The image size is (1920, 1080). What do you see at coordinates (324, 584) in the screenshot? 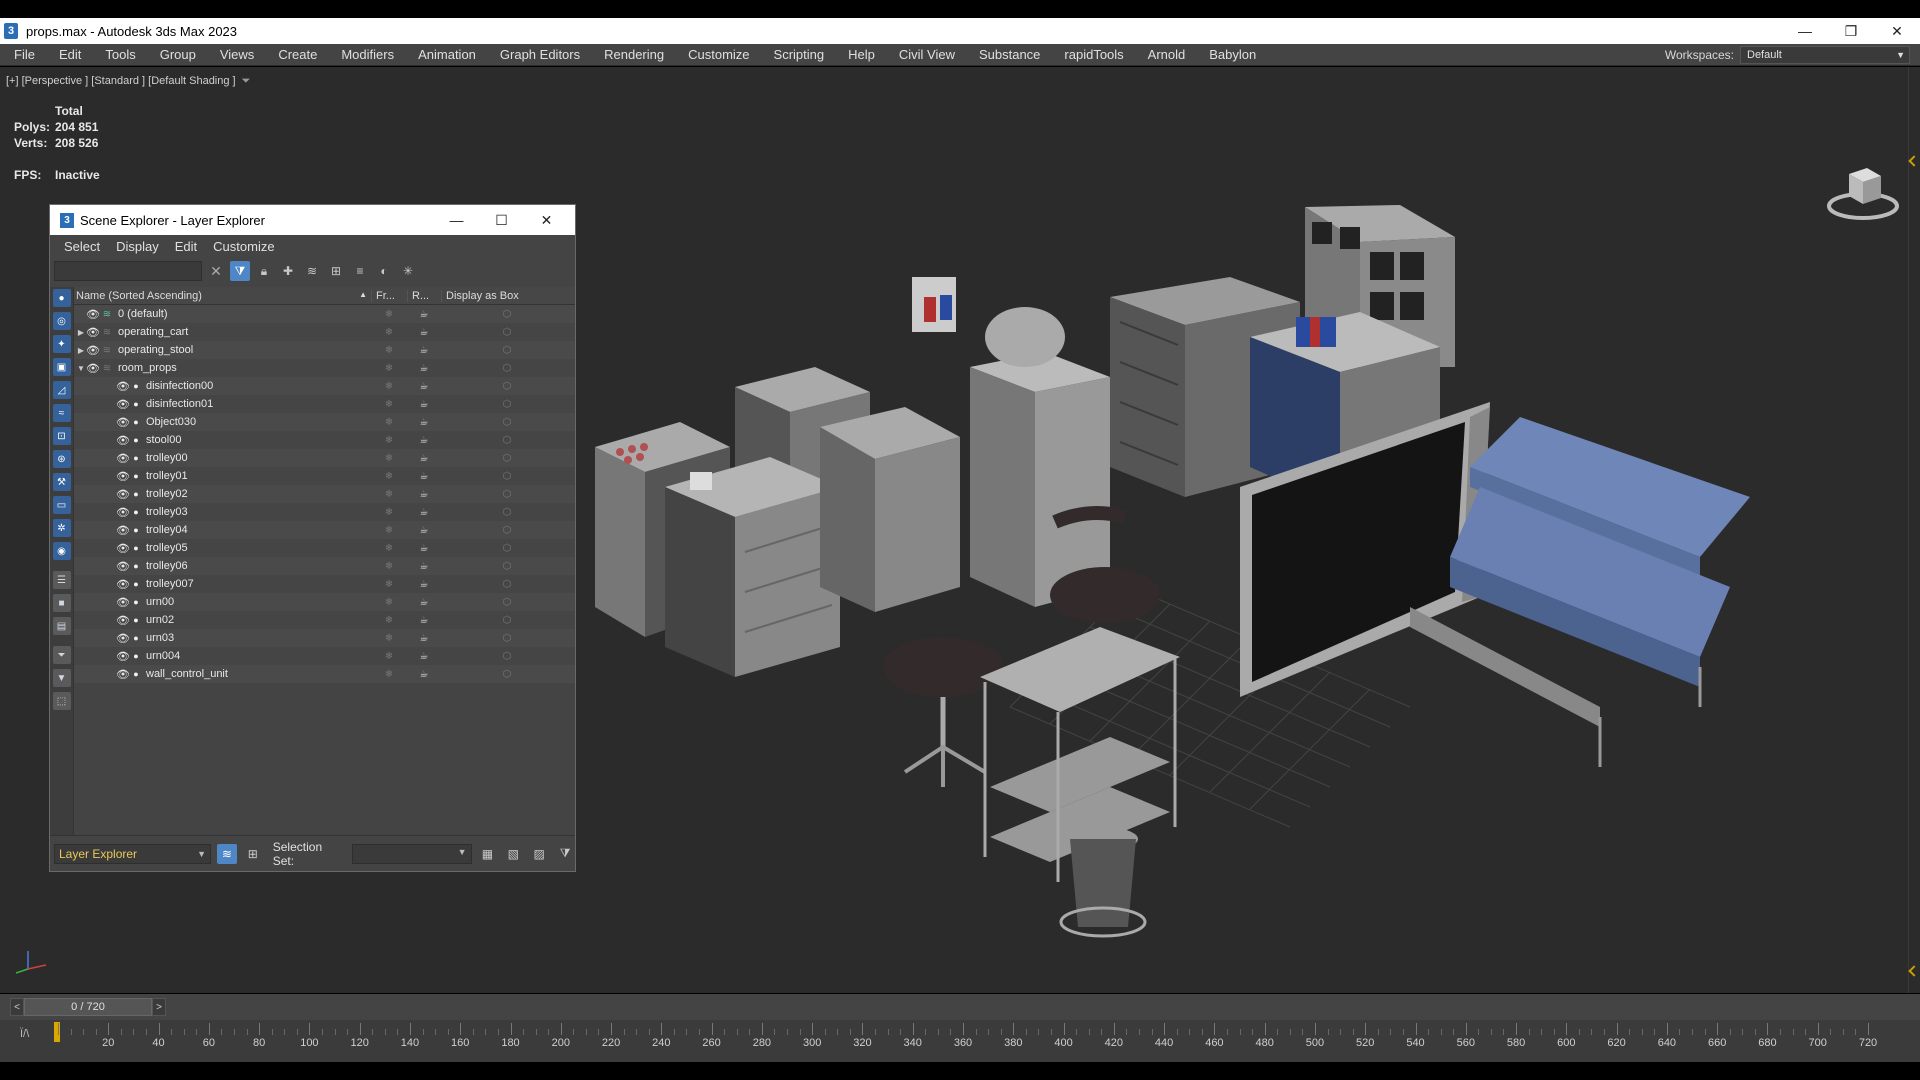
I see `tree-row-object: 👁︎ ● trolley007 ❄ ☕︎ ⬡` at bounding box center [324, 584].